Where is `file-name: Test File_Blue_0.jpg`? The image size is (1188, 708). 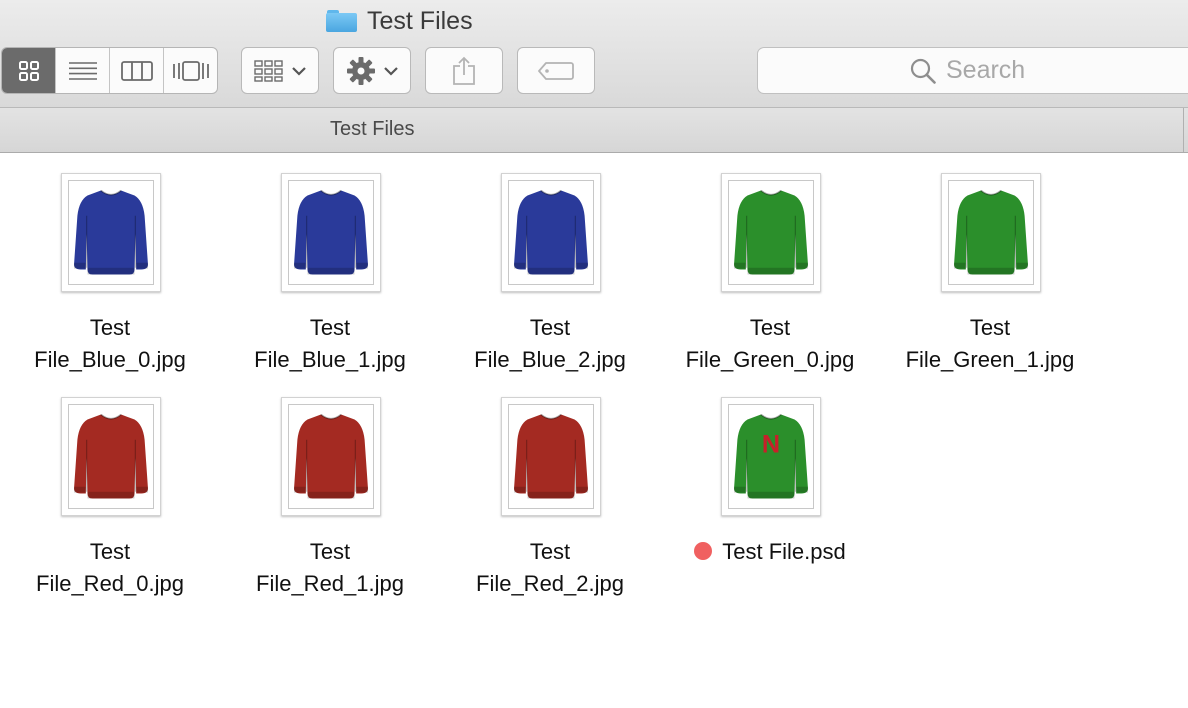 file-name: Test File_Blue_0.jpg is located at coordinates (110, 344).